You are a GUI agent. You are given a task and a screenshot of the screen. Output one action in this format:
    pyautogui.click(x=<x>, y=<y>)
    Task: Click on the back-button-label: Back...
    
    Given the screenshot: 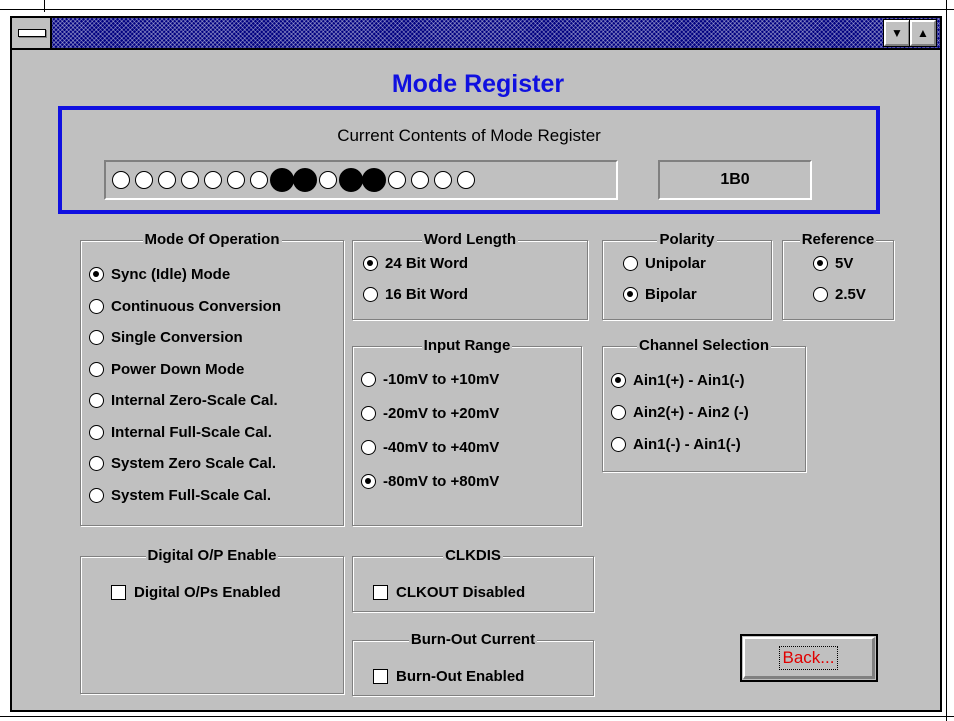 What is the action you would take?
    pyautogui.click(x=808, y=657)
    